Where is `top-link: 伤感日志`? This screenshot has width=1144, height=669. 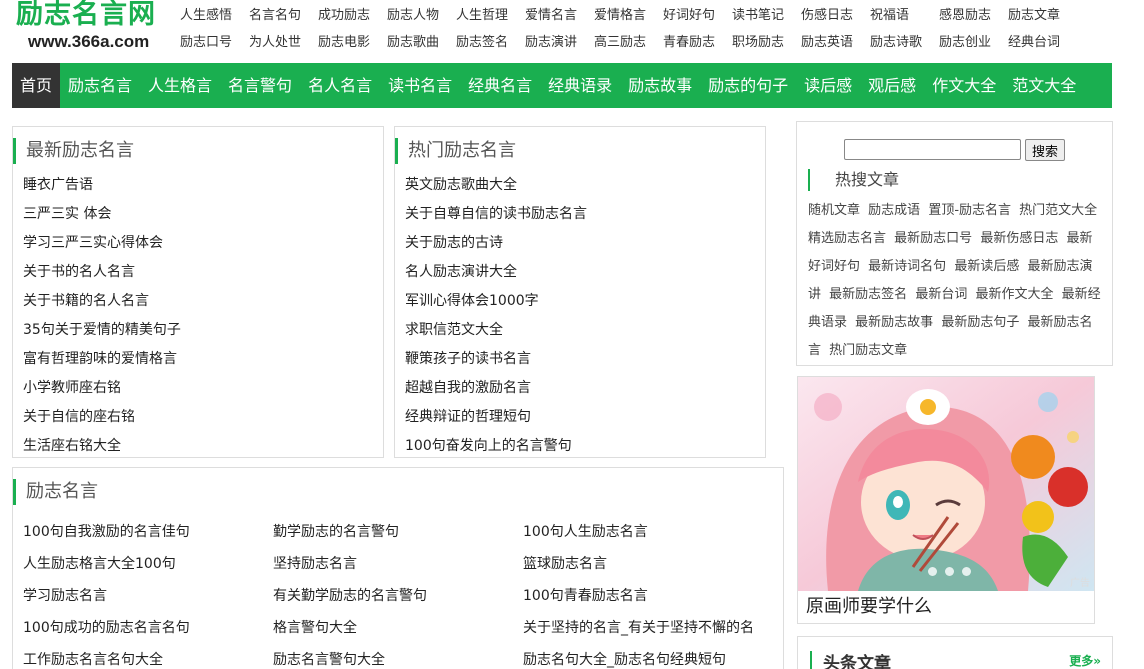 top-link: 伤感日志 is located at coordinates (835, 13).